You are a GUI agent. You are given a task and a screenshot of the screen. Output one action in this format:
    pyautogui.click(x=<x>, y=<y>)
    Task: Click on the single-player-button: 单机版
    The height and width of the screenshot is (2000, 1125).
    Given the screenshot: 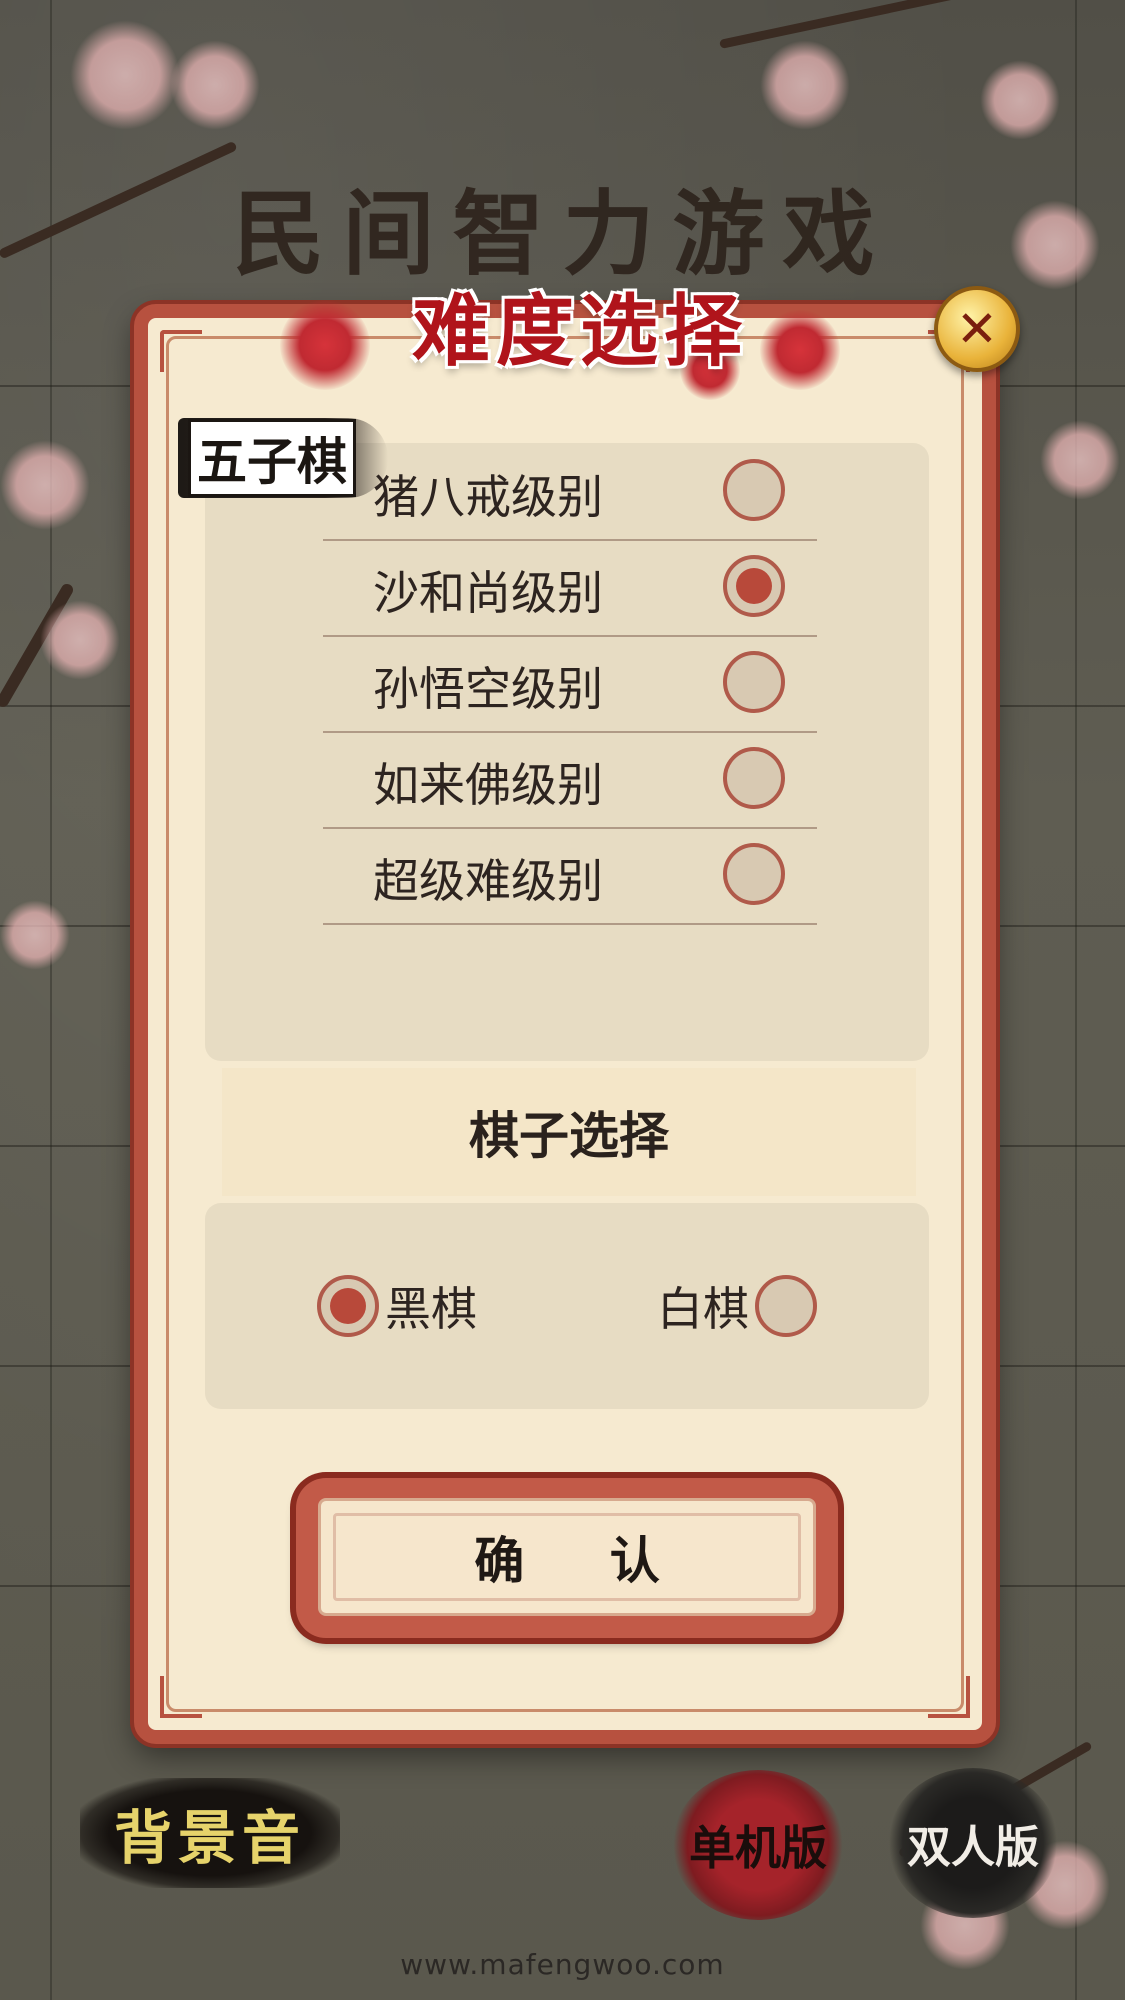 What is the action you would take?
    pyautogui.click(x=758, y=1845)
    